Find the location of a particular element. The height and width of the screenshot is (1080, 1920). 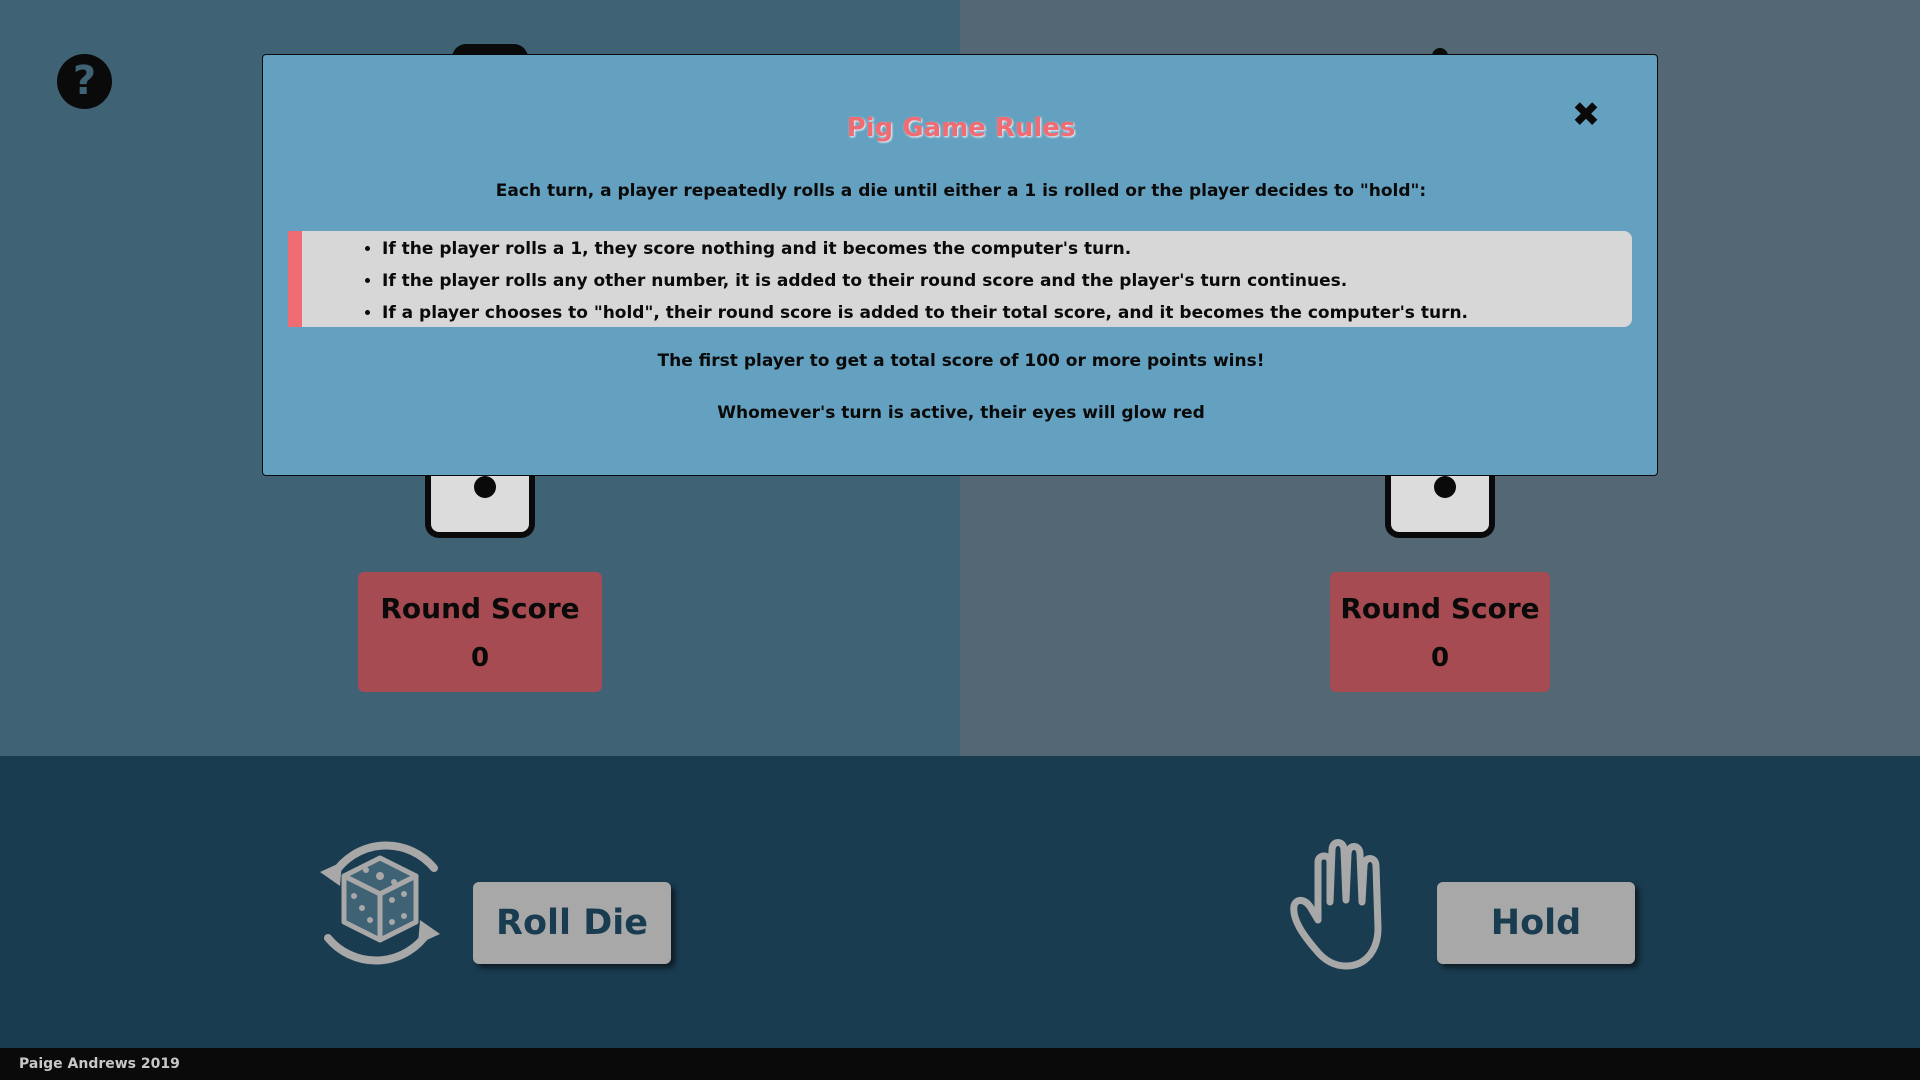

player-round-score: Round Score 0 is located at coordinates (480, 632).